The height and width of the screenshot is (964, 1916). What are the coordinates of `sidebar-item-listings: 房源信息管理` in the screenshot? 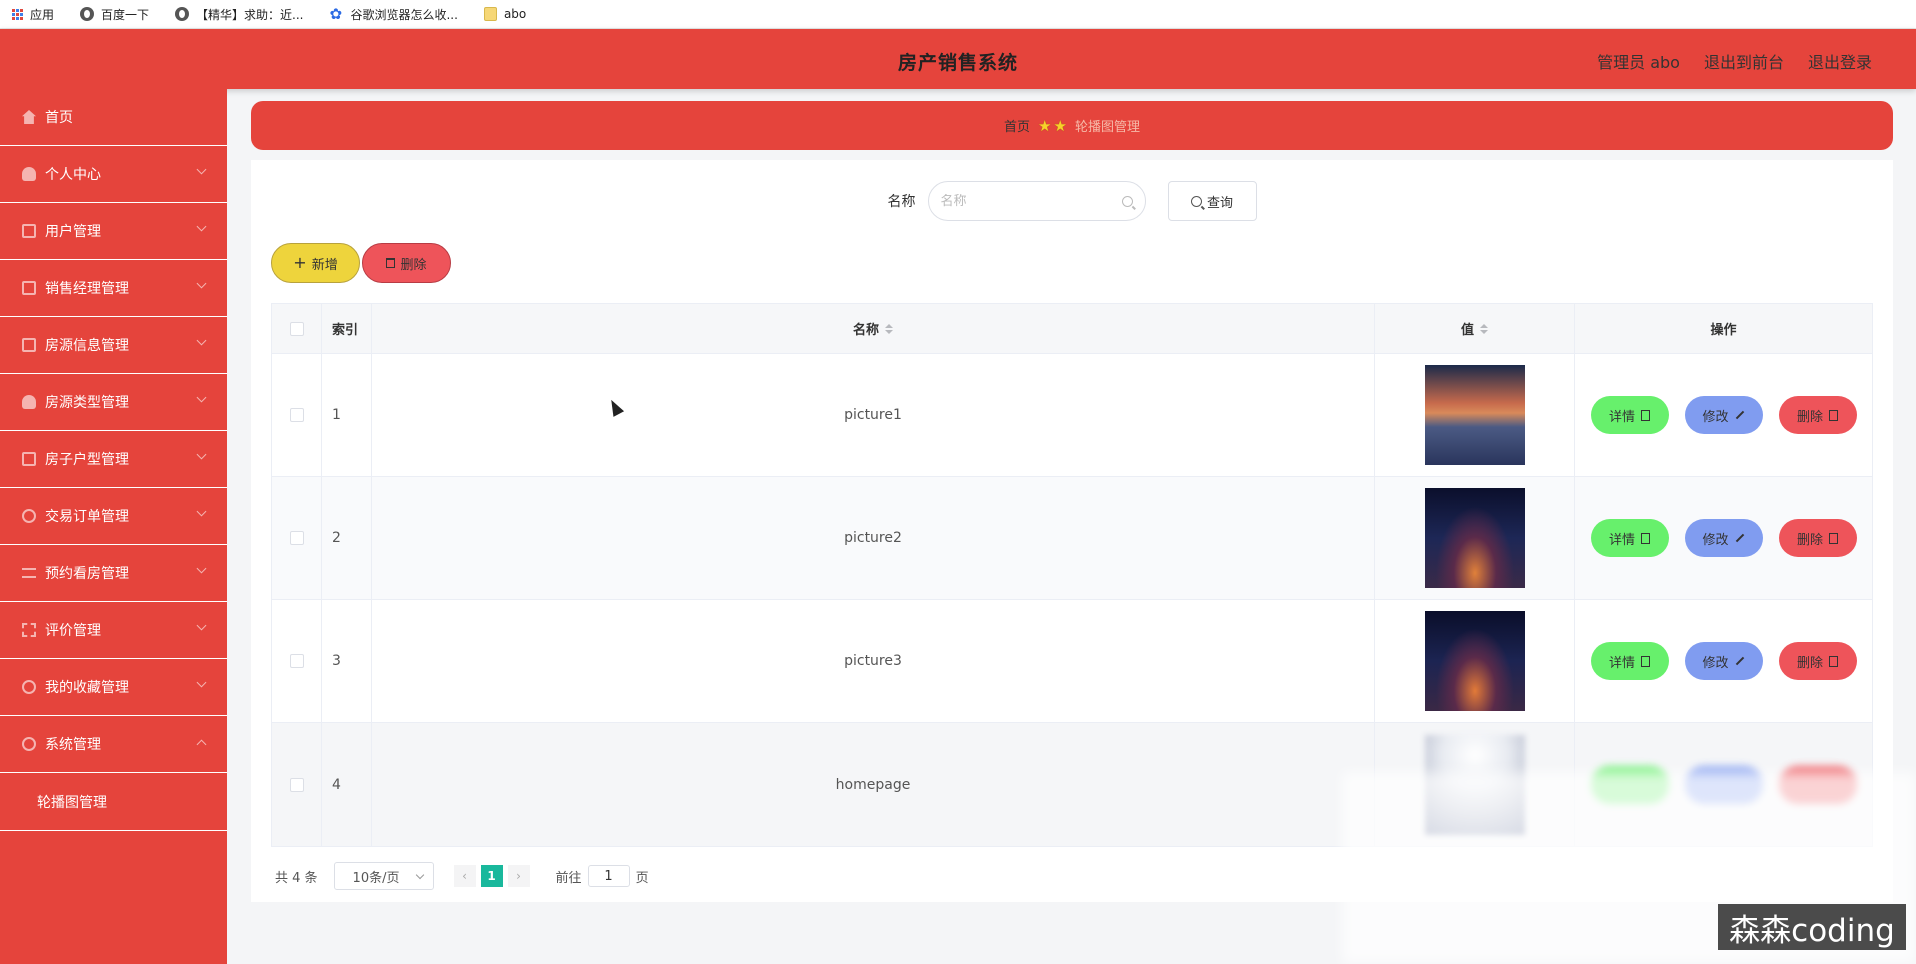 It's located at (113, 345).